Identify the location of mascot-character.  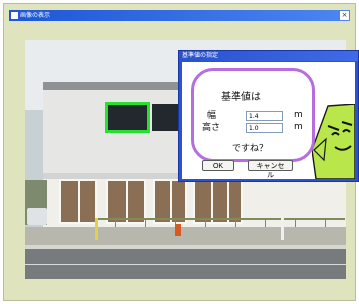
(333, 141).